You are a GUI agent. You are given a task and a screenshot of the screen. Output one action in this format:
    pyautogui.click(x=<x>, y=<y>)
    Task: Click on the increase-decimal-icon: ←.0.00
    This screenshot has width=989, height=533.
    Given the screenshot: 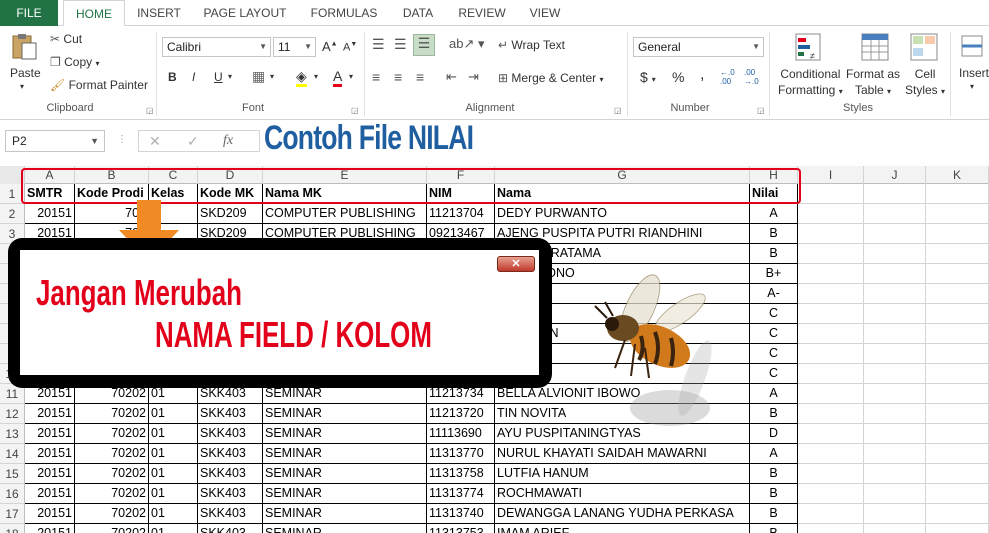 What is the action you would take?
    pyautogui.click(x=727, y=77)
    